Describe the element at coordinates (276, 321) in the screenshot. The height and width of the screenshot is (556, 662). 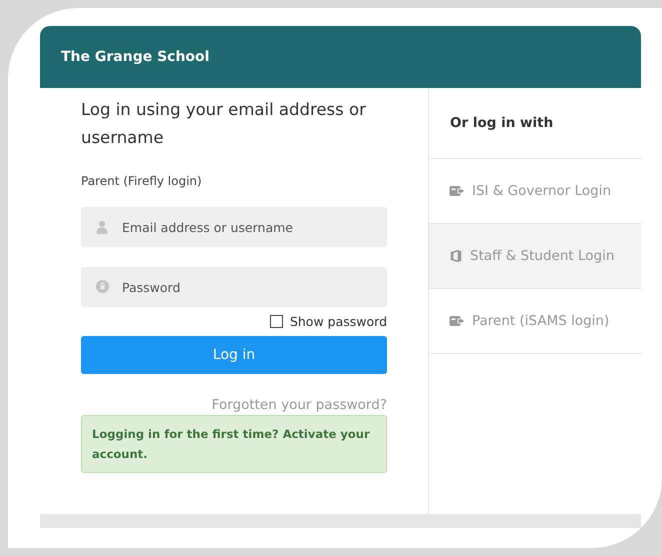
I see `checkbox` at that location.